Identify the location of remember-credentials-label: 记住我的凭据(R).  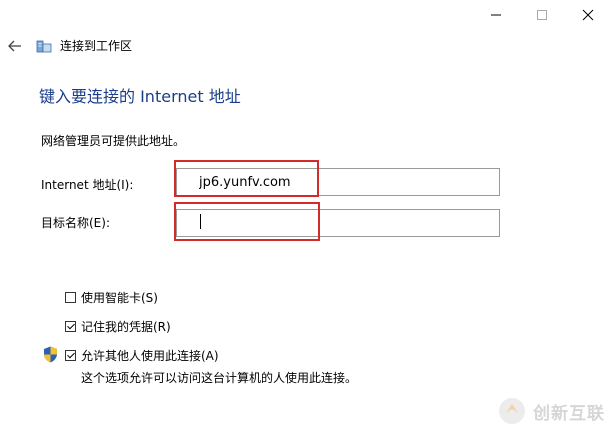
(126, 327).